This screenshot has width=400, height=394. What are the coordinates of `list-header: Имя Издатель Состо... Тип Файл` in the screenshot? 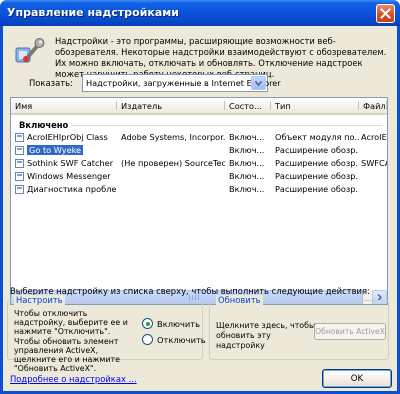 It's located at (199, 106).